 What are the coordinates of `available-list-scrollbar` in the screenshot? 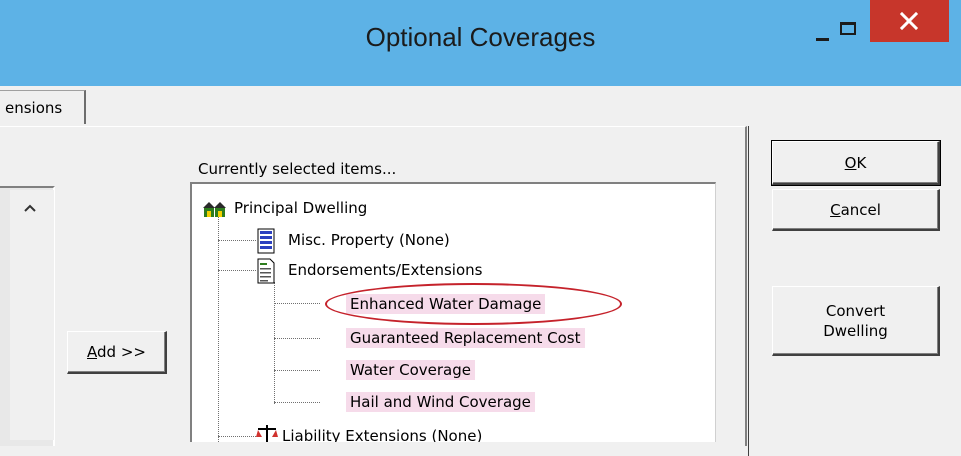 It's located at (32, 315).